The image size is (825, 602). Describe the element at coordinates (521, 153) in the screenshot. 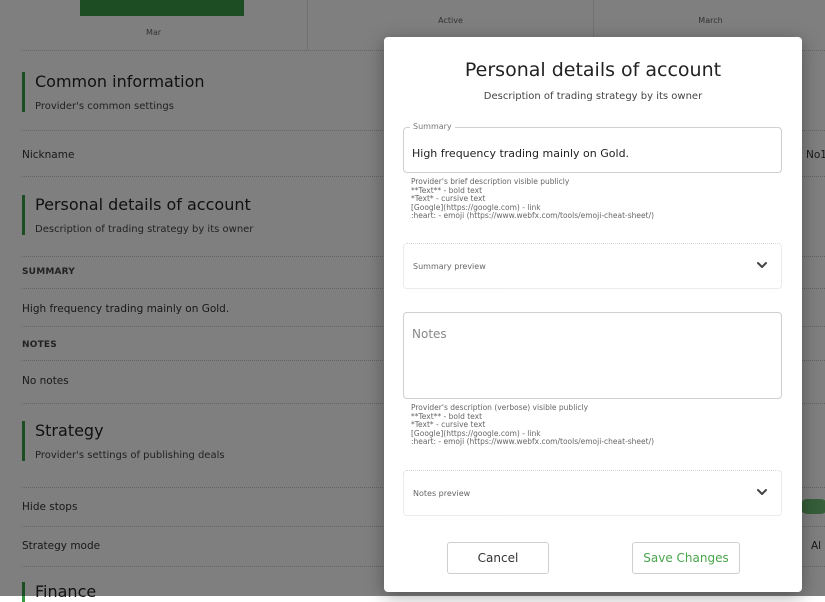

I see `summary-field-value: High frequency trading mainly on Gold.` at that location.